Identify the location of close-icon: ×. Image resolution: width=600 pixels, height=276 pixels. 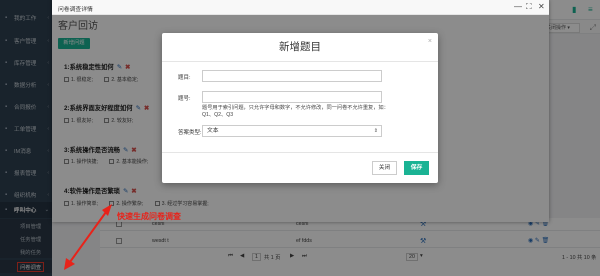
(430, 41).